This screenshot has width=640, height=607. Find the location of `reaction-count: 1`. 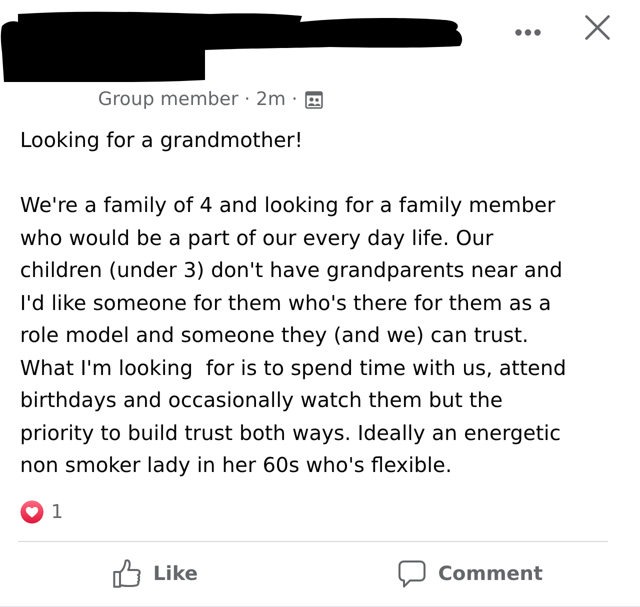

reaction-count: 1 is located at coordinates (57, 512).